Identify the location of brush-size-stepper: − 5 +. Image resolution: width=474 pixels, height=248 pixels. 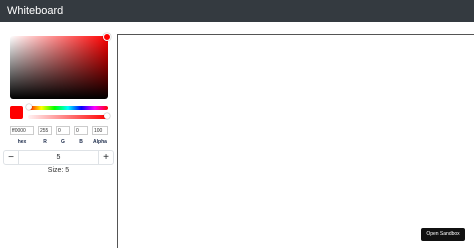
(58, 157).